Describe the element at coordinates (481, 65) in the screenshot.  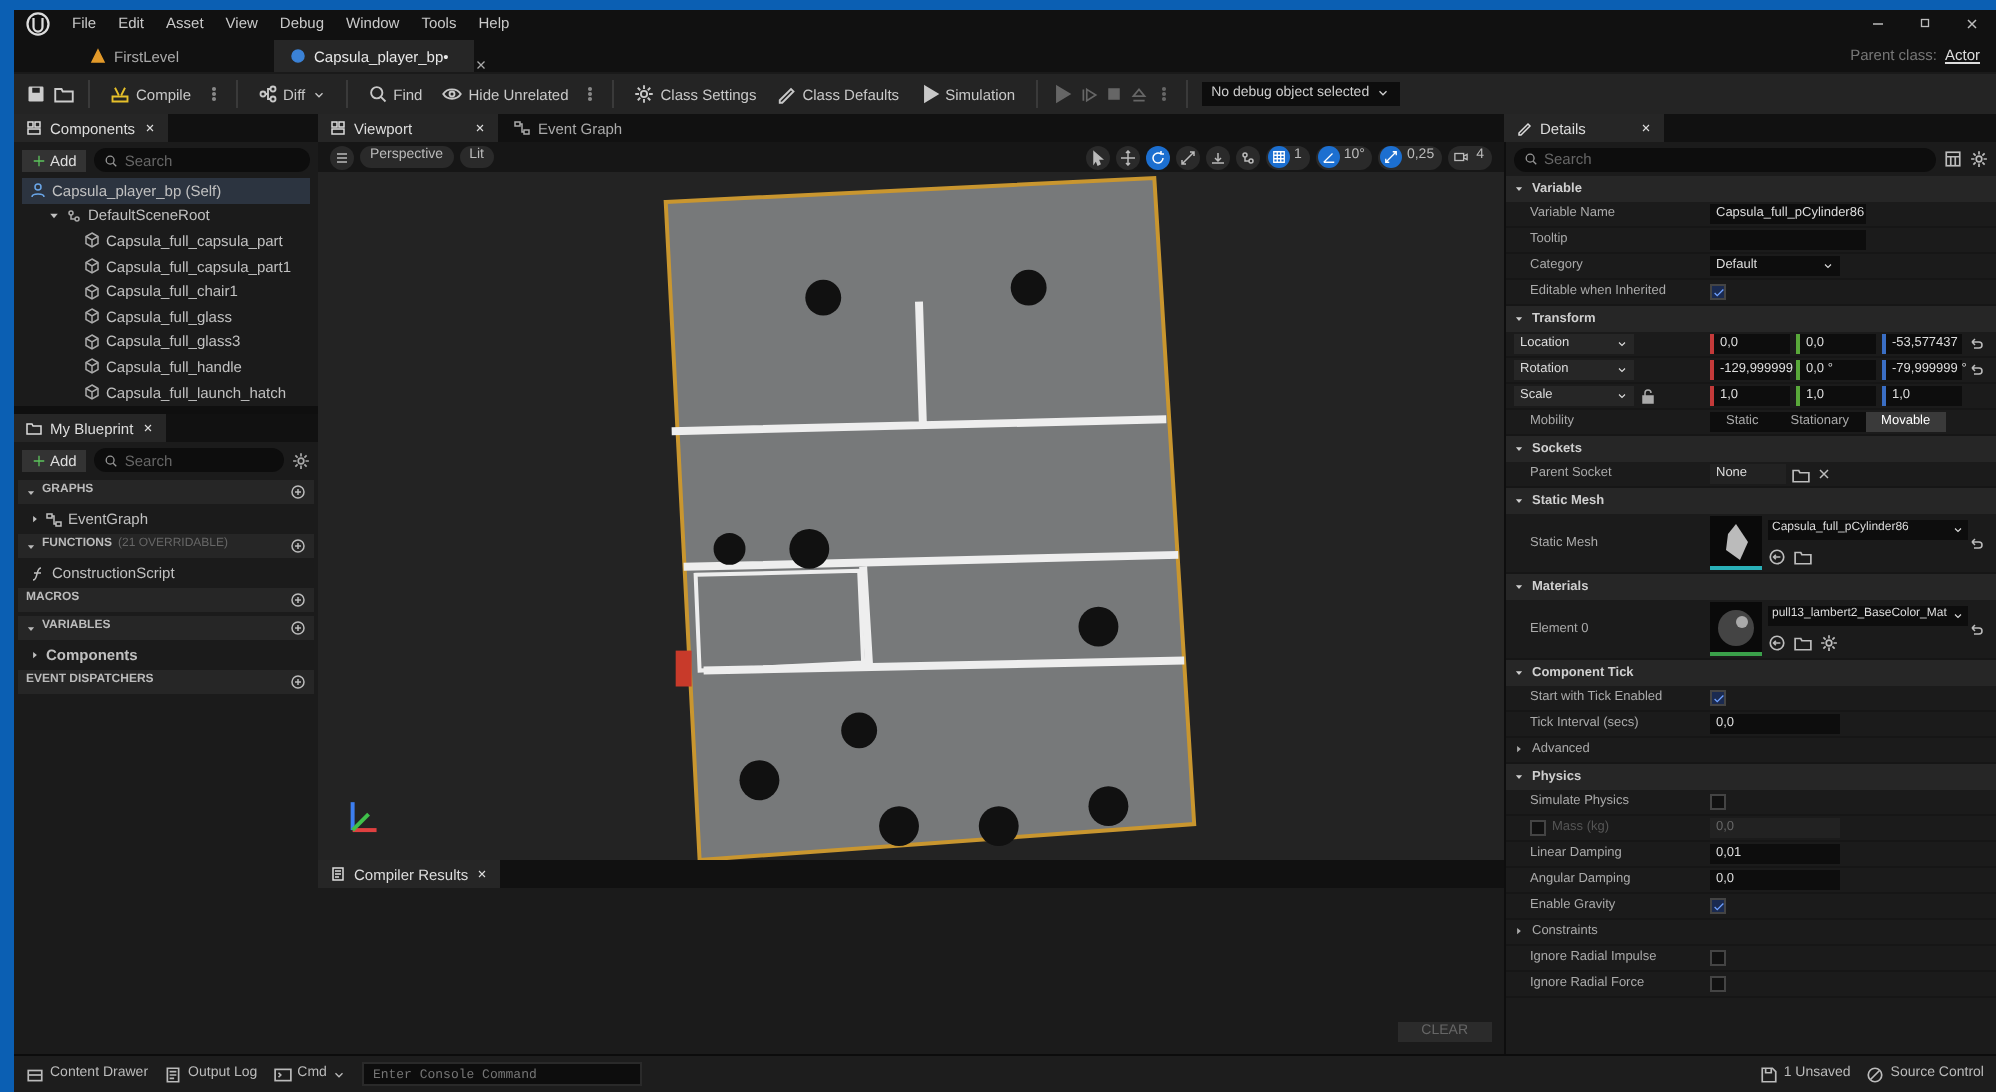
I see `close-tab-icon` at that location.